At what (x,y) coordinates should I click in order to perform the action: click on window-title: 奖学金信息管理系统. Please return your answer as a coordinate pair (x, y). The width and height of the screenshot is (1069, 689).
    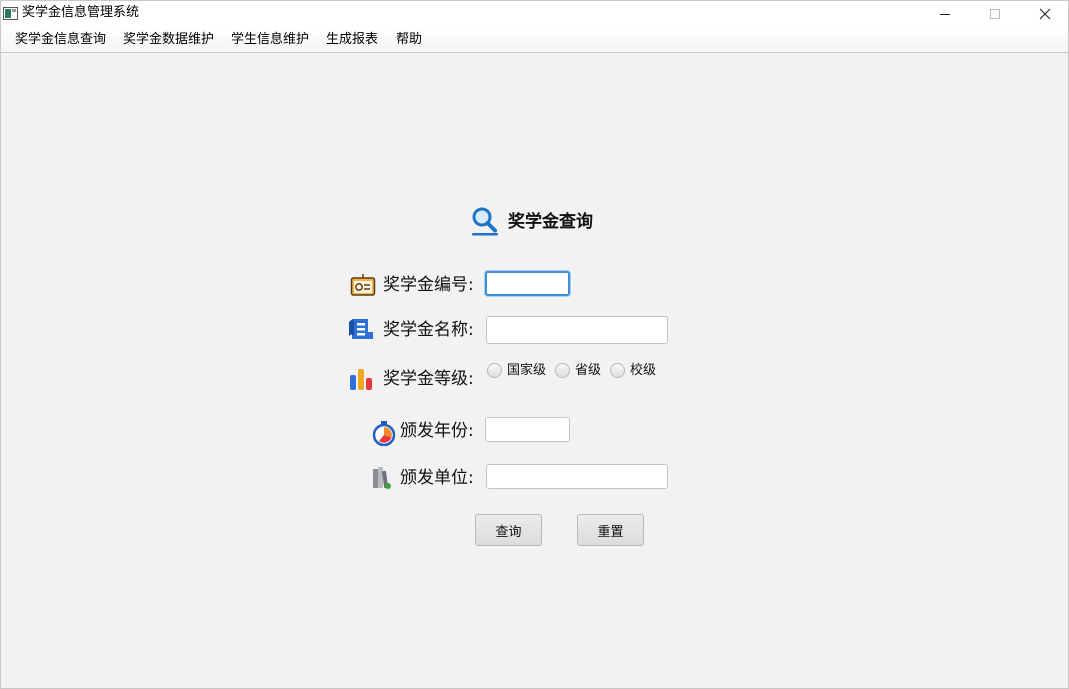
    Looking at the image, I should click on (81, 12).